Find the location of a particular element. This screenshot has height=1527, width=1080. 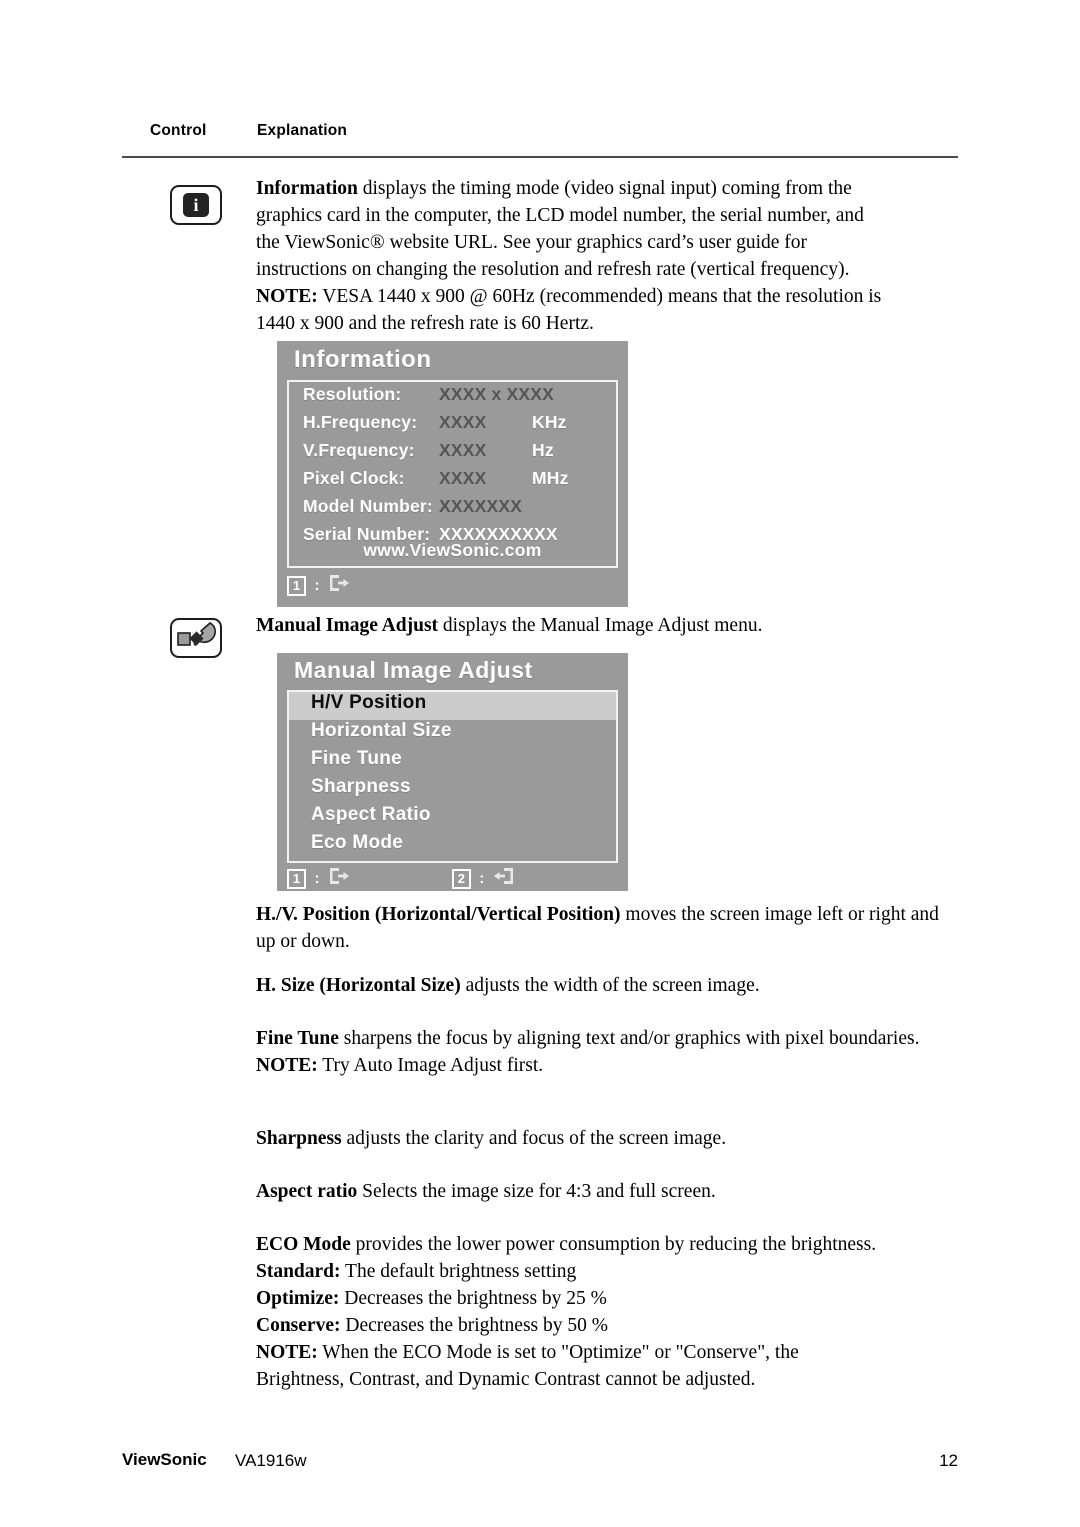

eco-mode-conserve-rest: Decreases the brightness by 50 % is located at coordinates (474, 1325).